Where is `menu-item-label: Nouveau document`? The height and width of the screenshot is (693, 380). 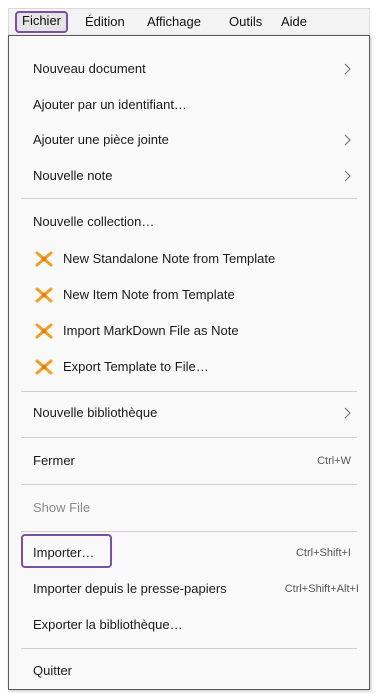 menu-item-label: Nouveau document is located at coordinates (89, 68).